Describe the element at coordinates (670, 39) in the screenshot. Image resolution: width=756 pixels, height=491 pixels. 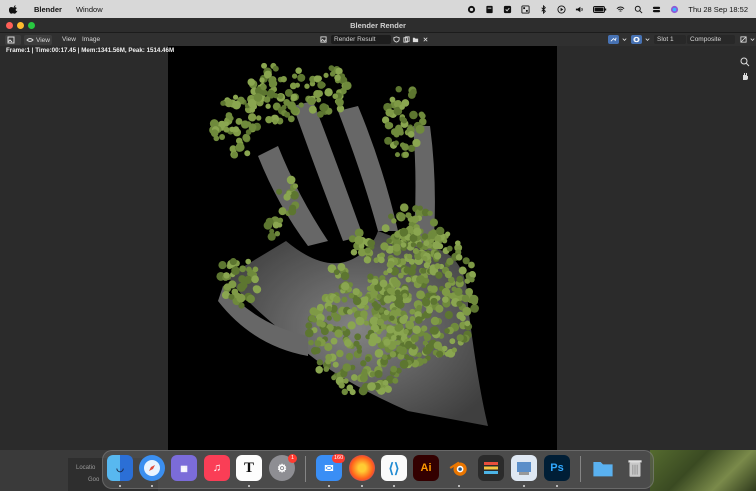
I see `slot-dropdown: Slot 1` at that location.